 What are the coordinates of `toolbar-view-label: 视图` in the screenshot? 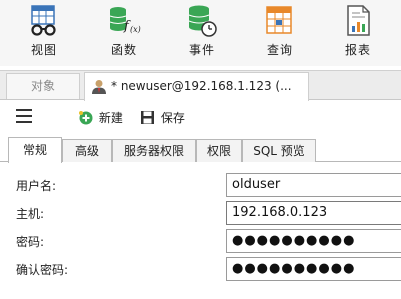 It's located at (43, 50).